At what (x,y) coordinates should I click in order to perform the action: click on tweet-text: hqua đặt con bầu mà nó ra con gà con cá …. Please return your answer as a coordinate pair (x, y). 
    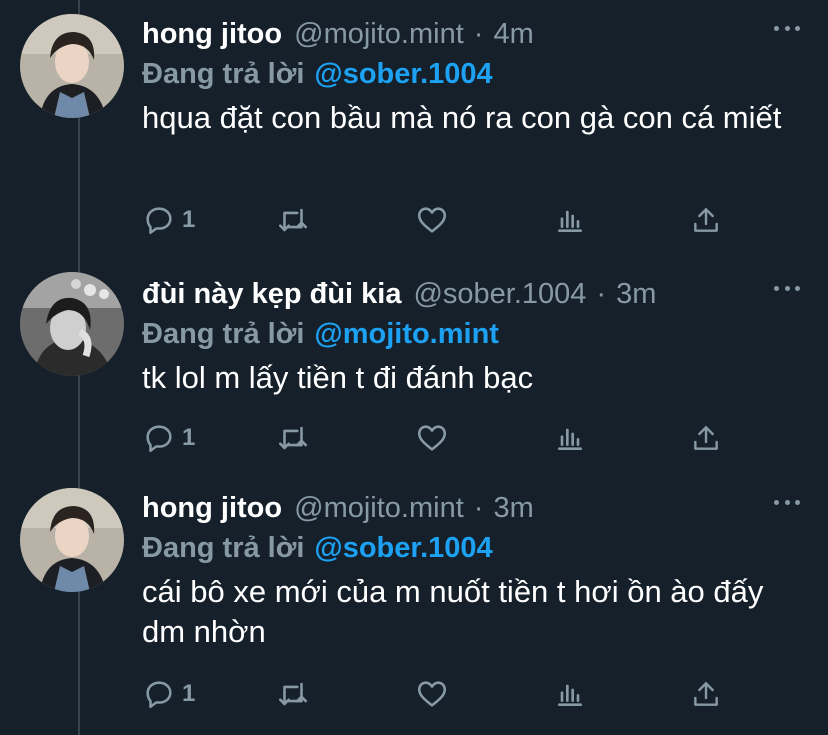
    Looking at the image, I should click on (462, 117).